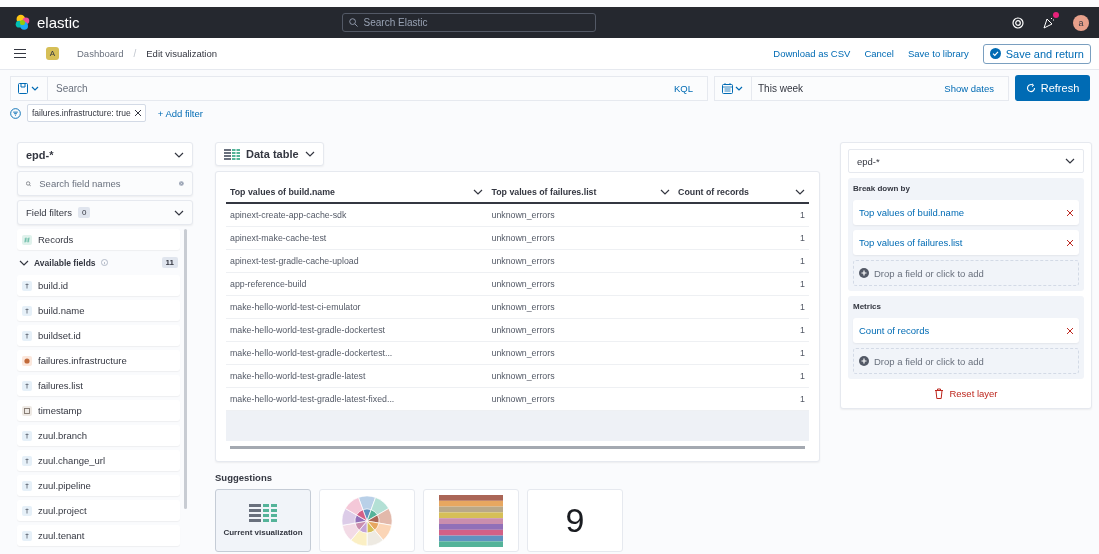 The width and height of the screenshot is (1099, 554). I want to click on user-avatar: a, so click(1081, 22).